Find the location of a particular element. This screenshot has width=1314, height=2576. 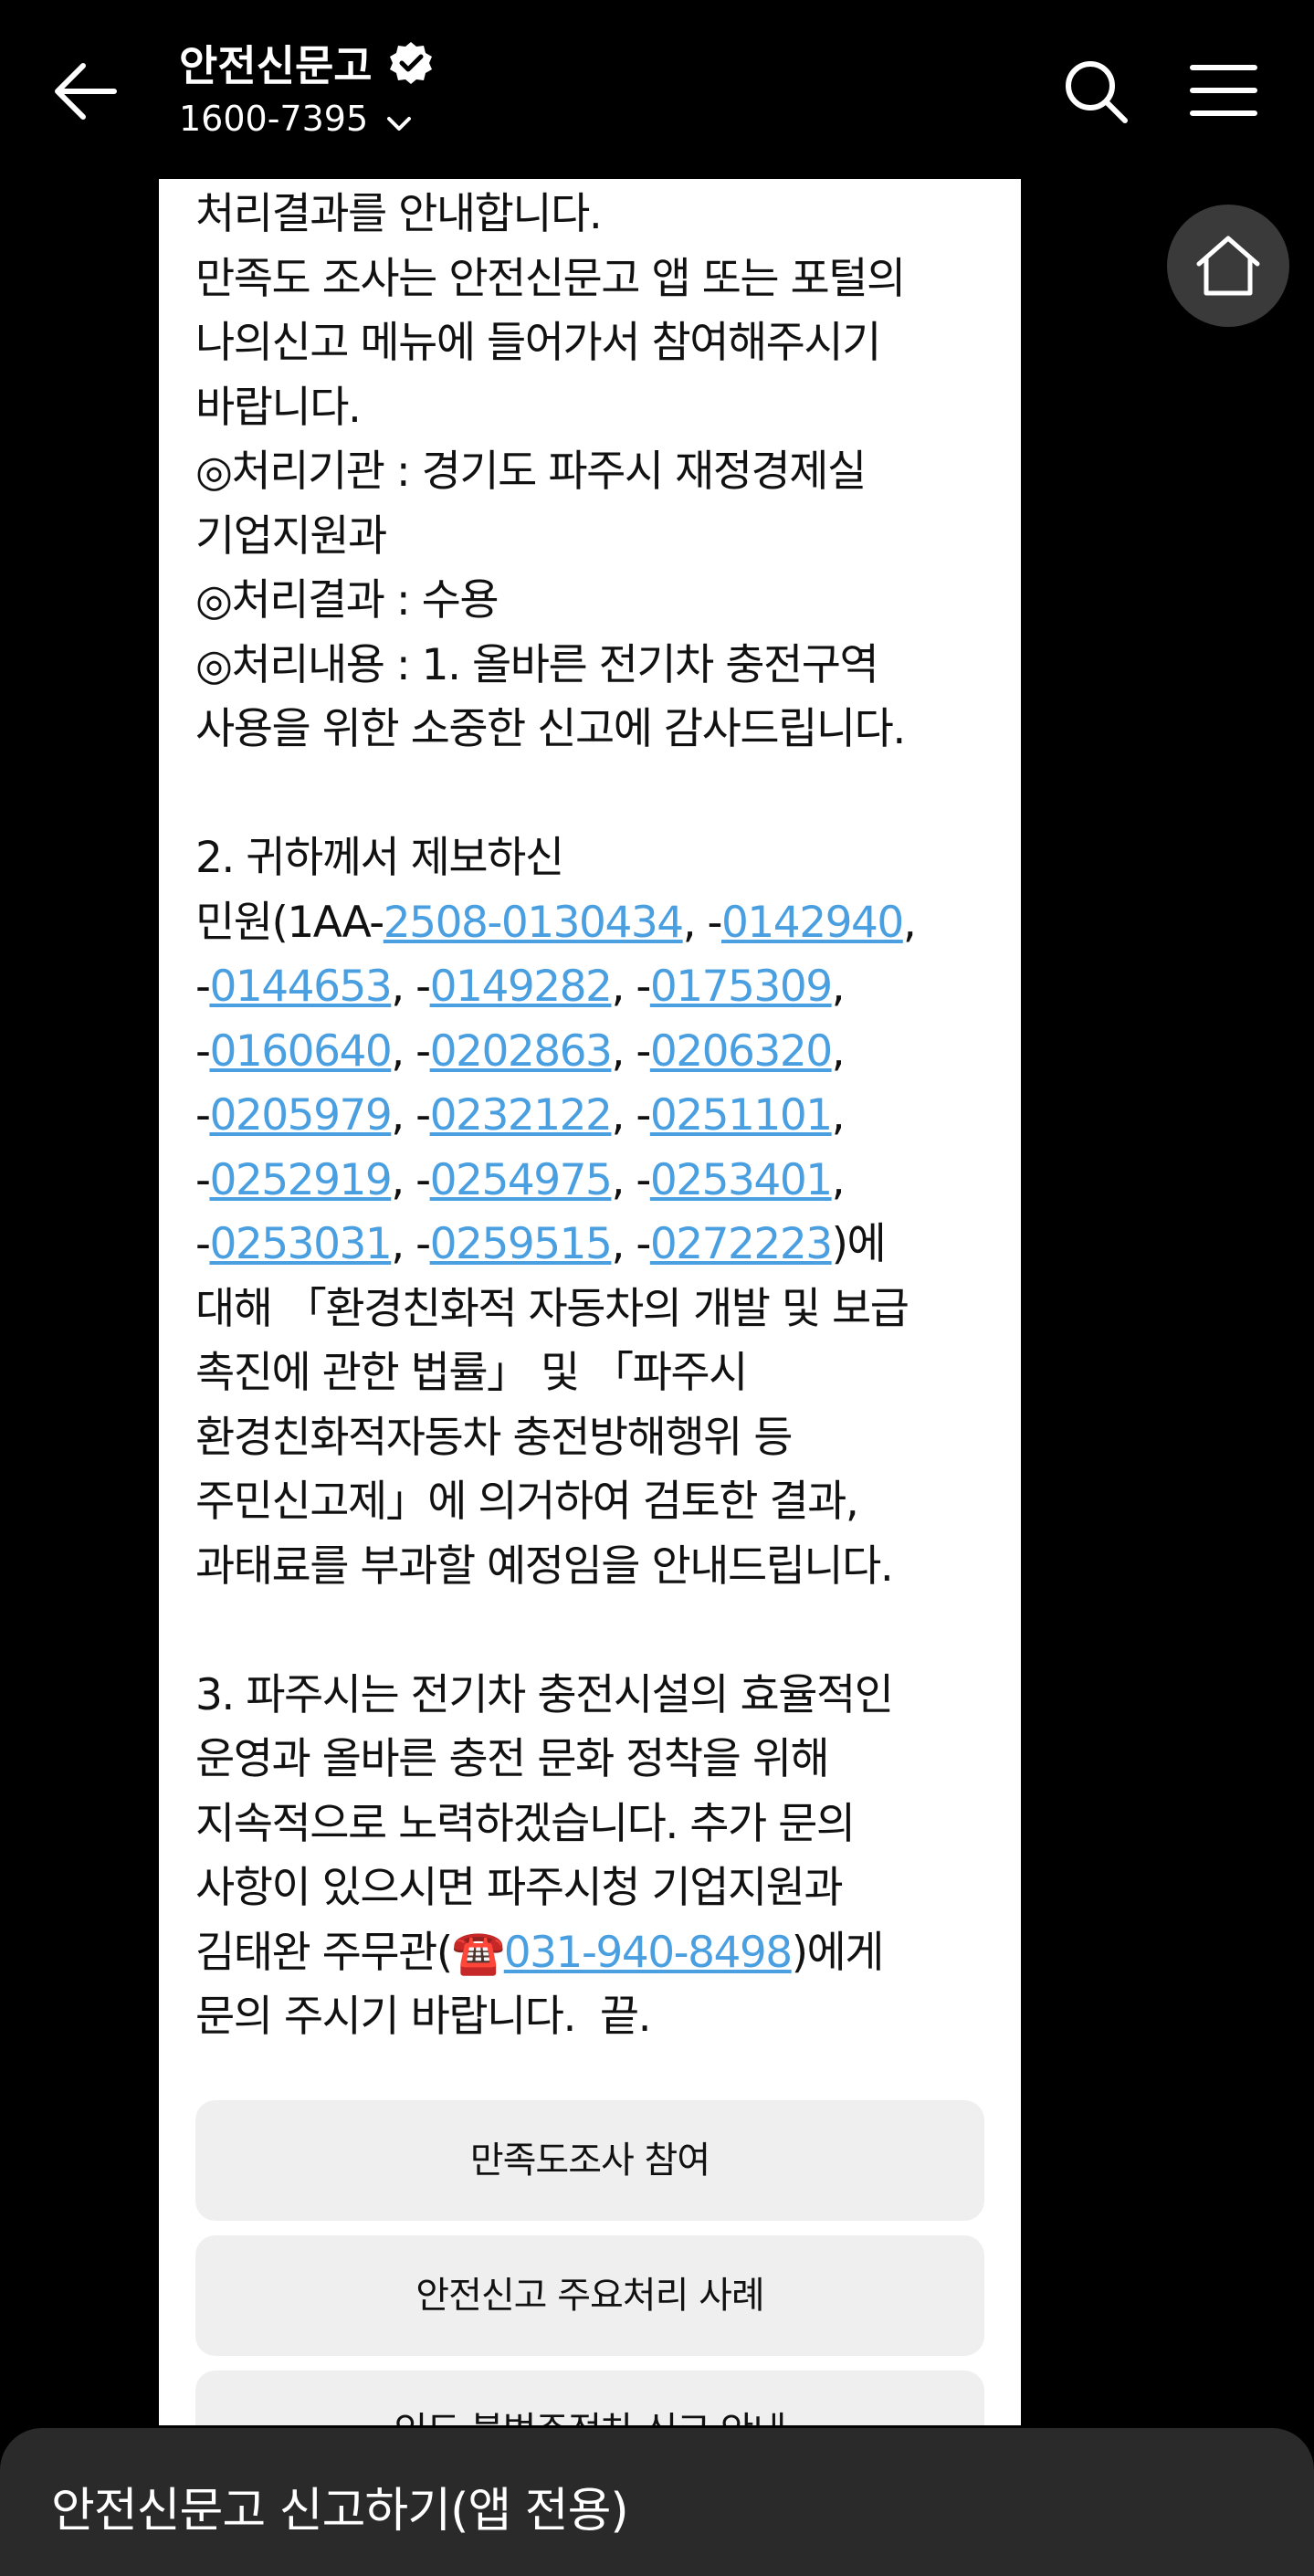

message-line: 만족도 조사는 안전신문고 앱 또는 포털의 is located at coordinates (550, 278).